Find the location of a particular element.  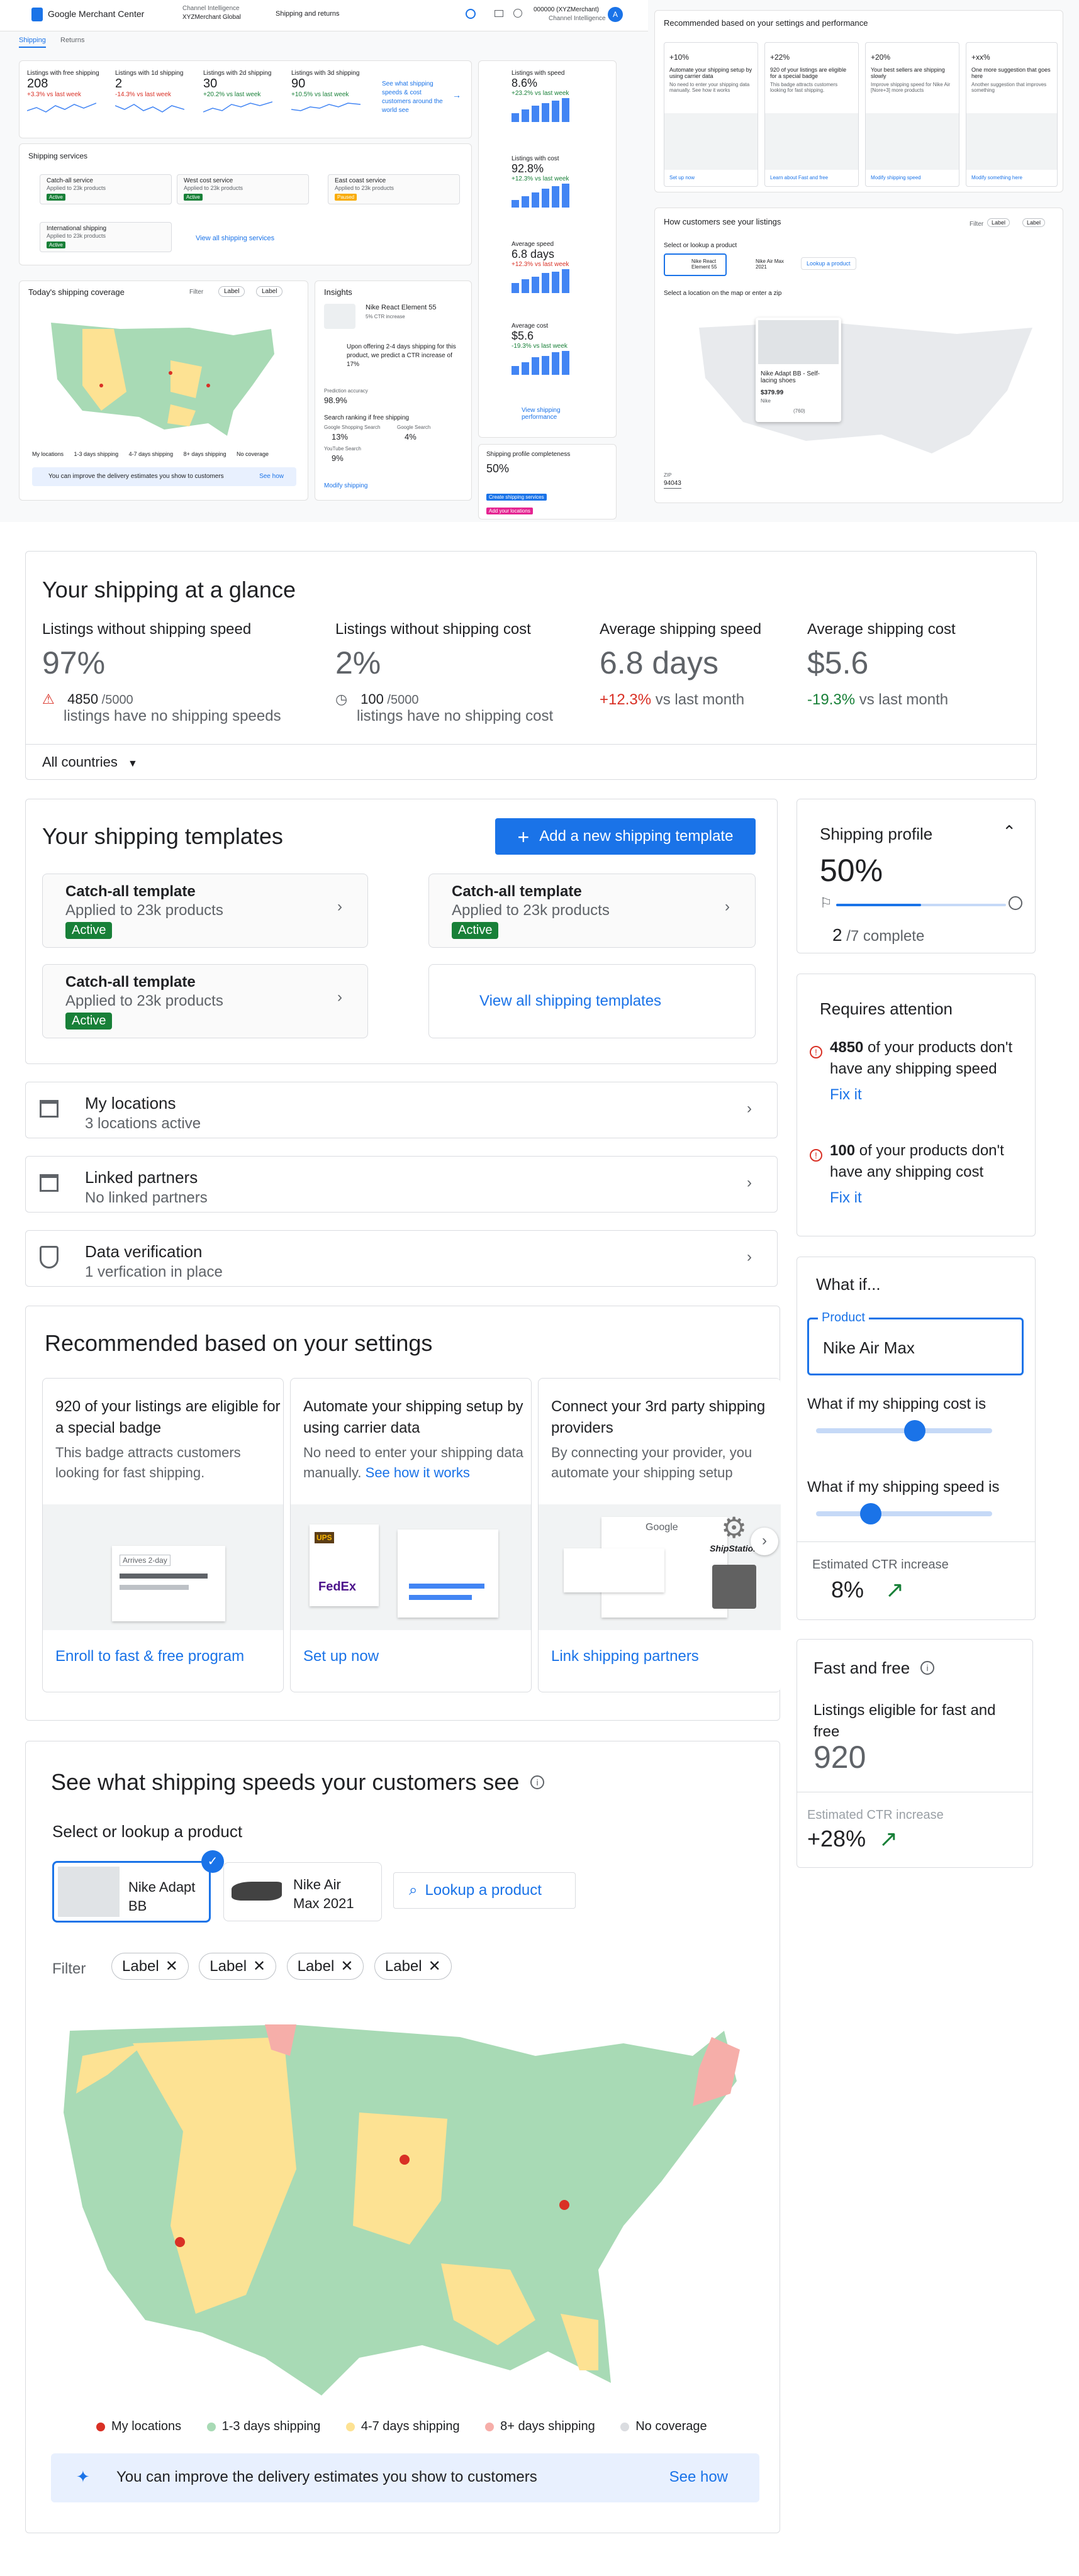

countries-dropdown: All countries ▼ is located at coordinates (90, 762).